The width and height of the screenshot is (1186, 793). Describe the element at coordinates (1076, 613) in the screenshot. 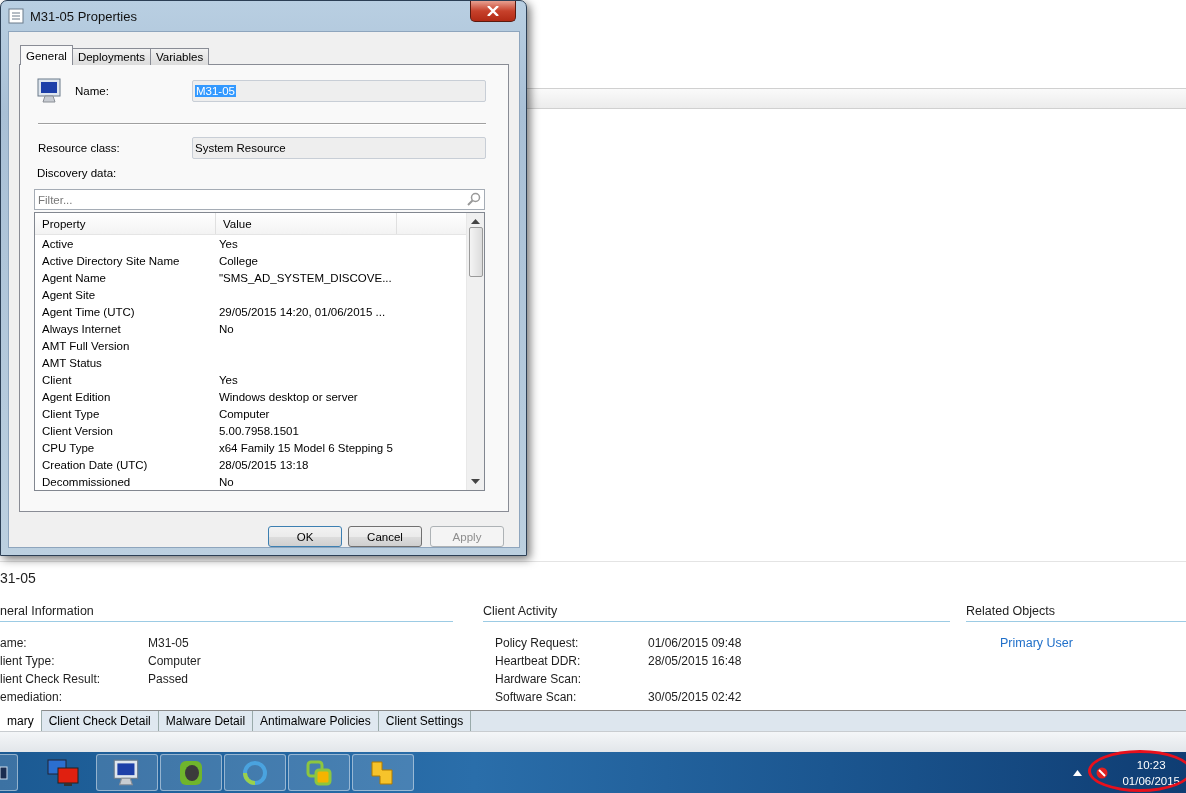

I see `section-heading: Related Objects` at that location.